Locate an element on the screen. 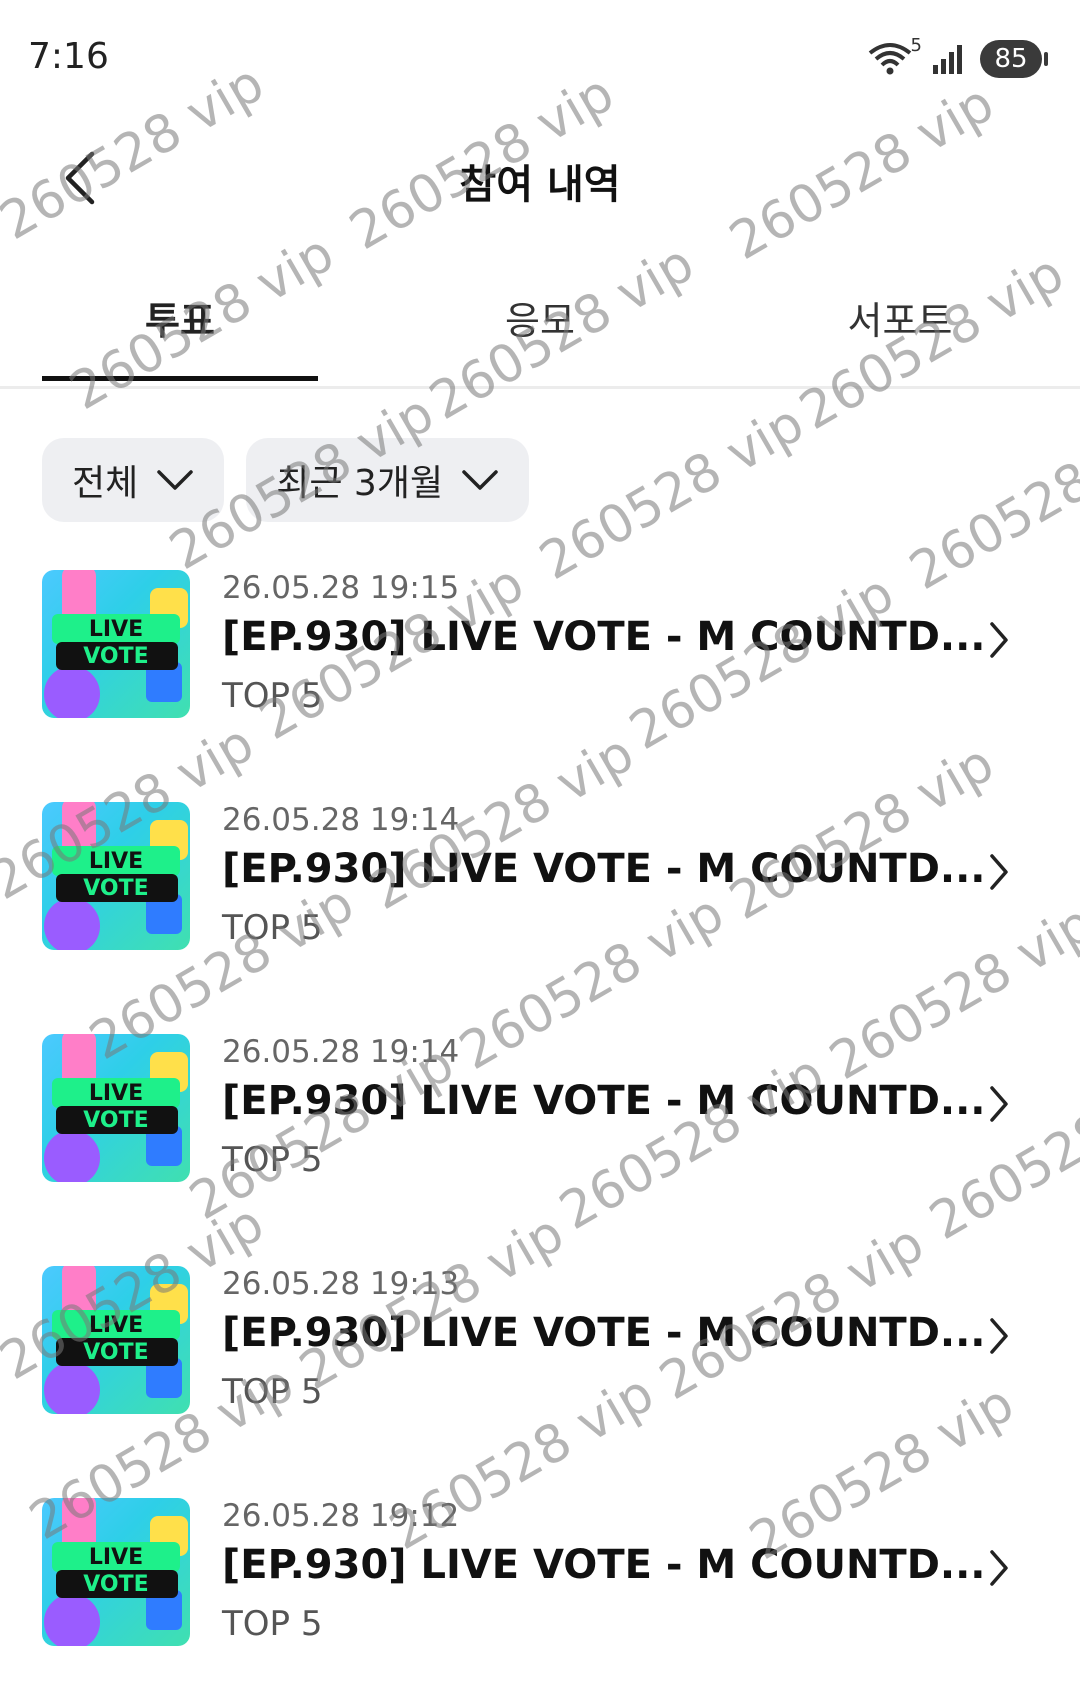 Image resolution: width=1080 pixels, height=1690 pixels. tab-bar: 투표 응모 서포트 is located at coordinates (540, 329).